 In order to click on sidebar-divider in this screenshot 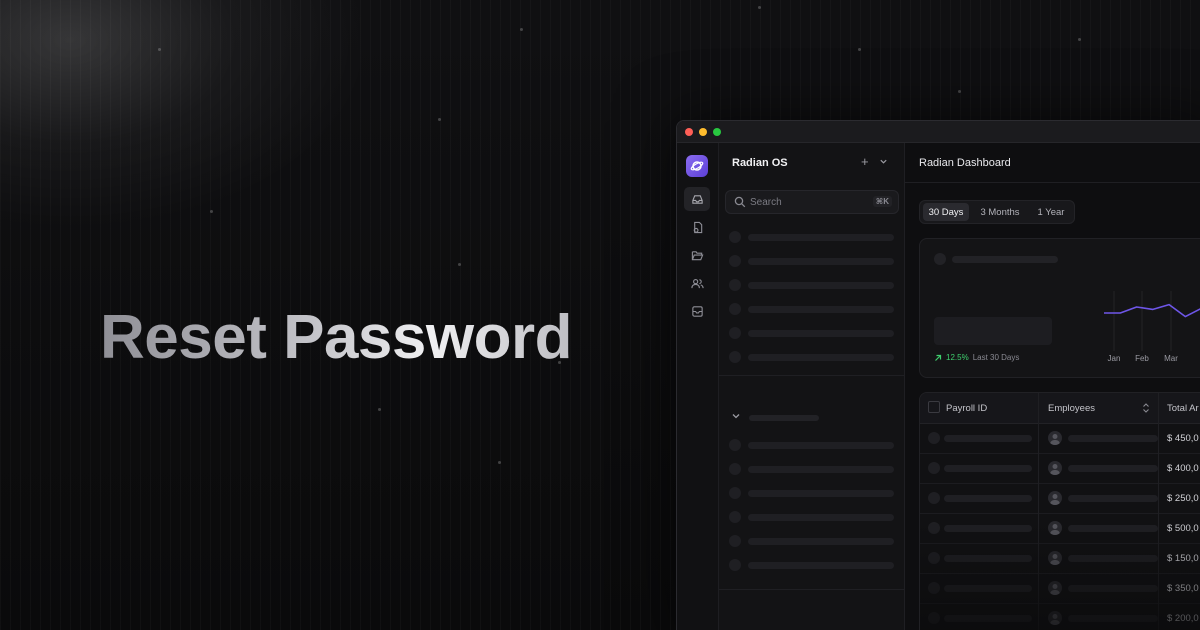, I will do `click(811, 589)`.